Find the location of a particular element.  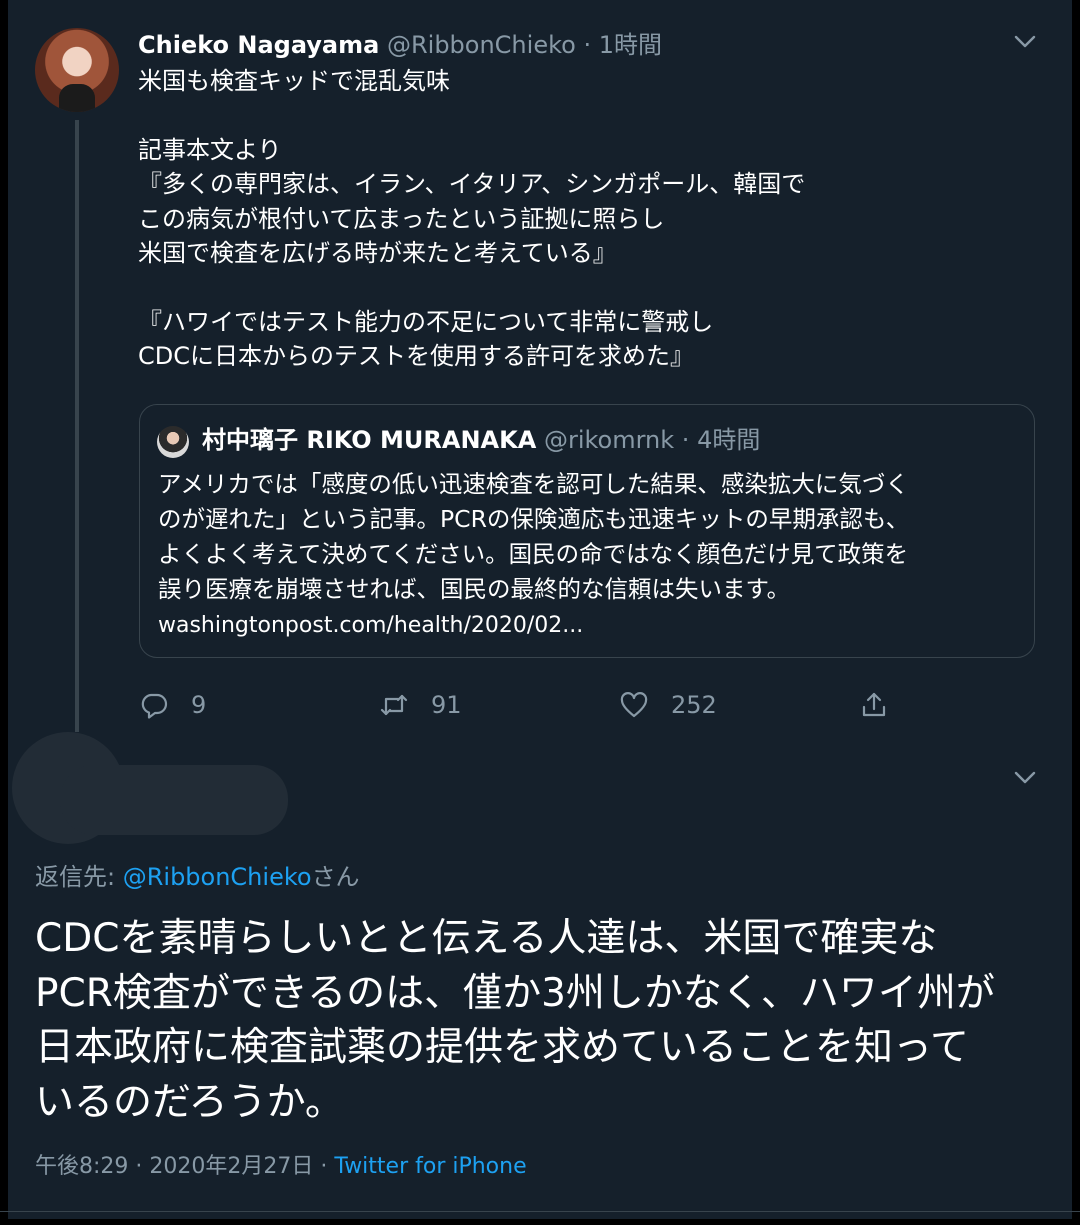

replying-to-suffix: さん is located at coordinates (335, 877).